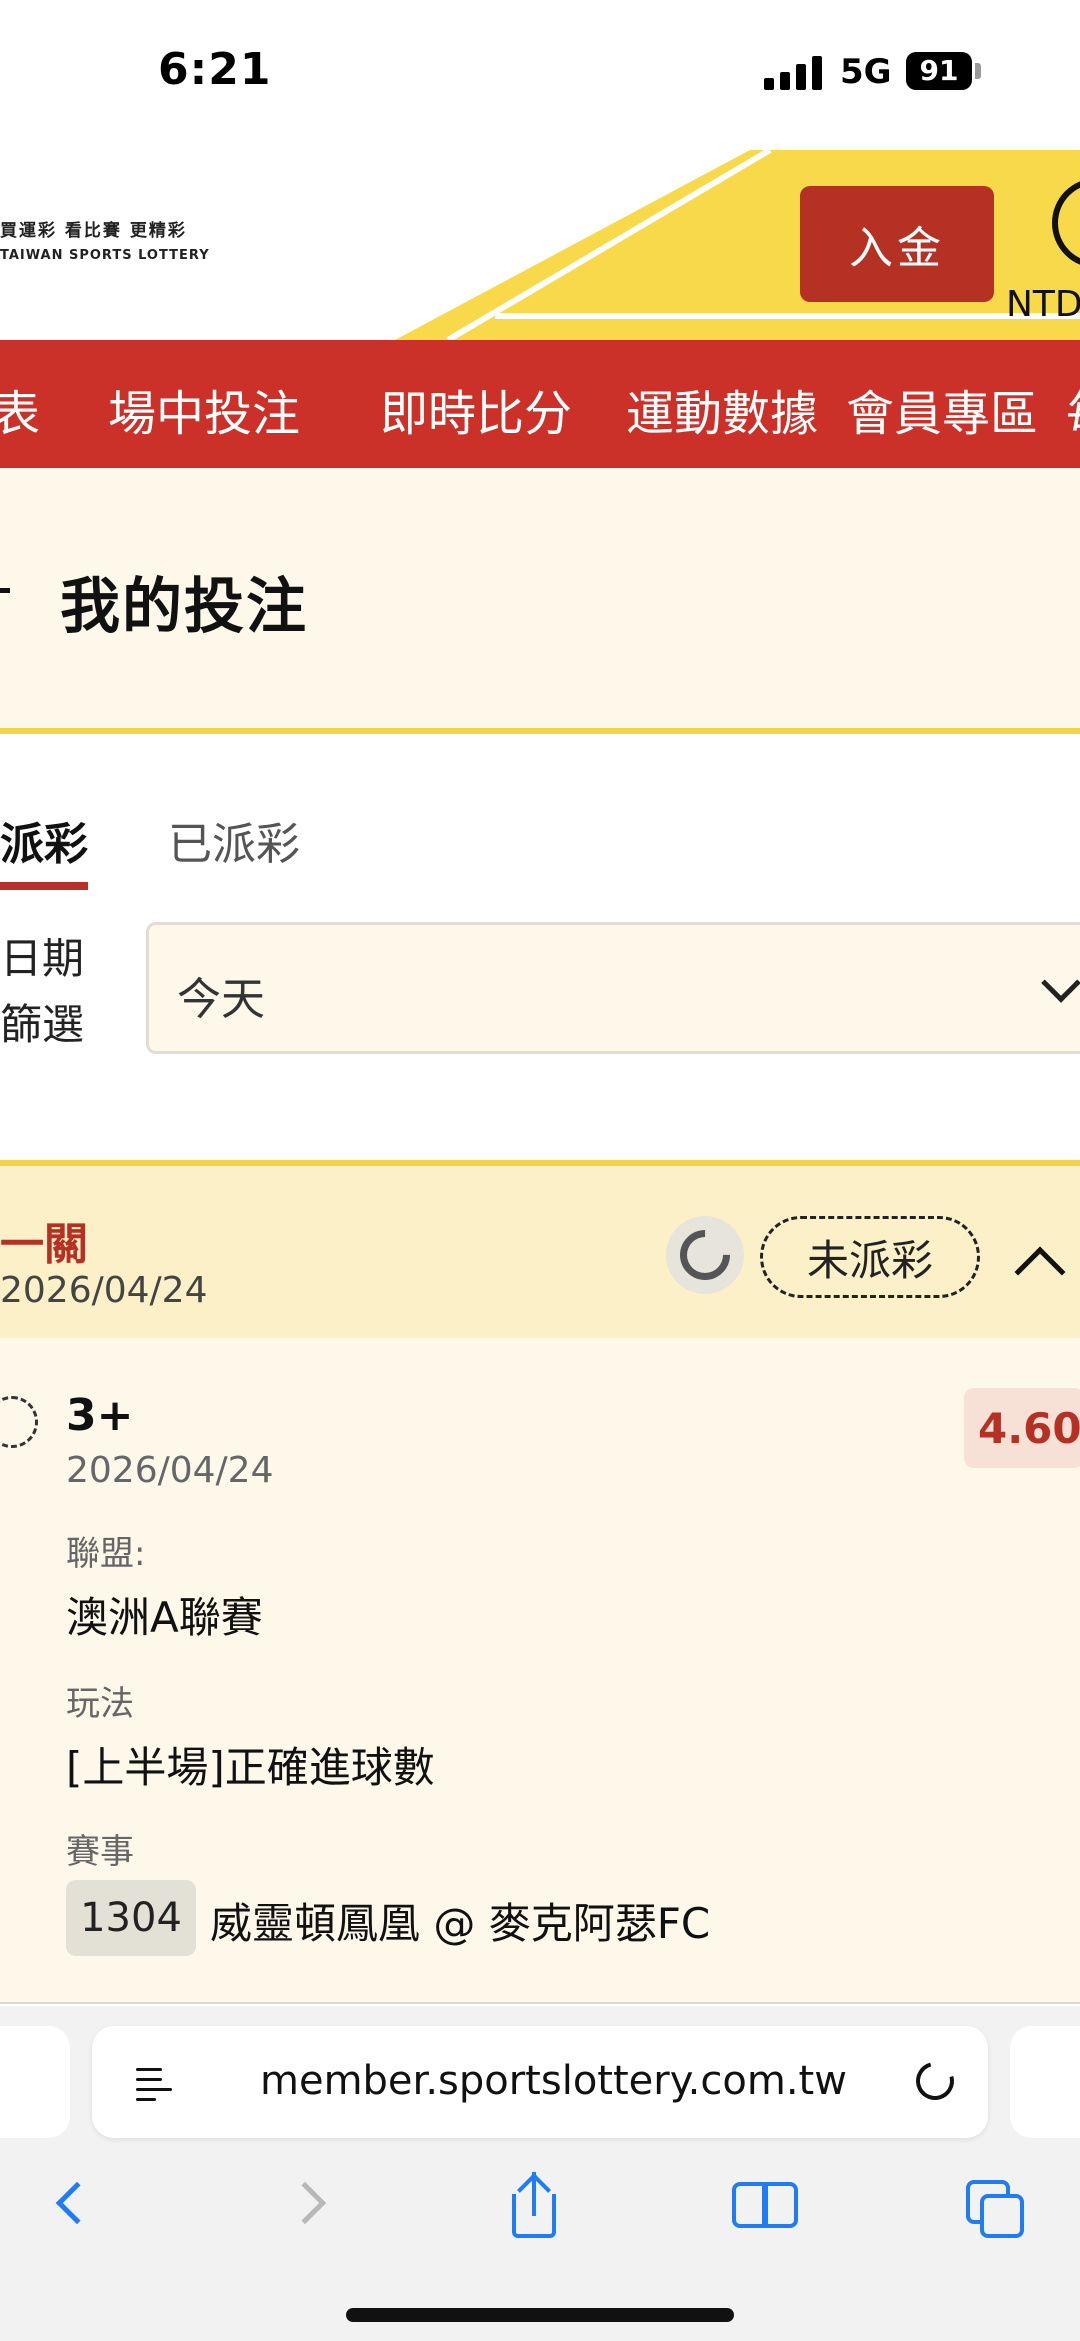 This screenshot has height=2341, width=1080. What do you see at coordinates (204, 409) in the screenshot?
I see `nav-item-live-betting: 場中投注` at bounding box center [204, 409].